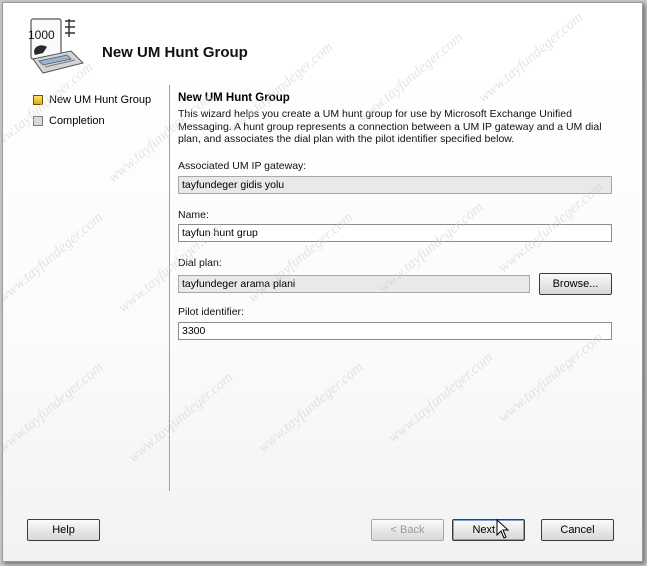 This screenshot has width=647, height=566. Describe the element at coordinates (395, 185) in the screenshot. I see `gateway-field` at that location.